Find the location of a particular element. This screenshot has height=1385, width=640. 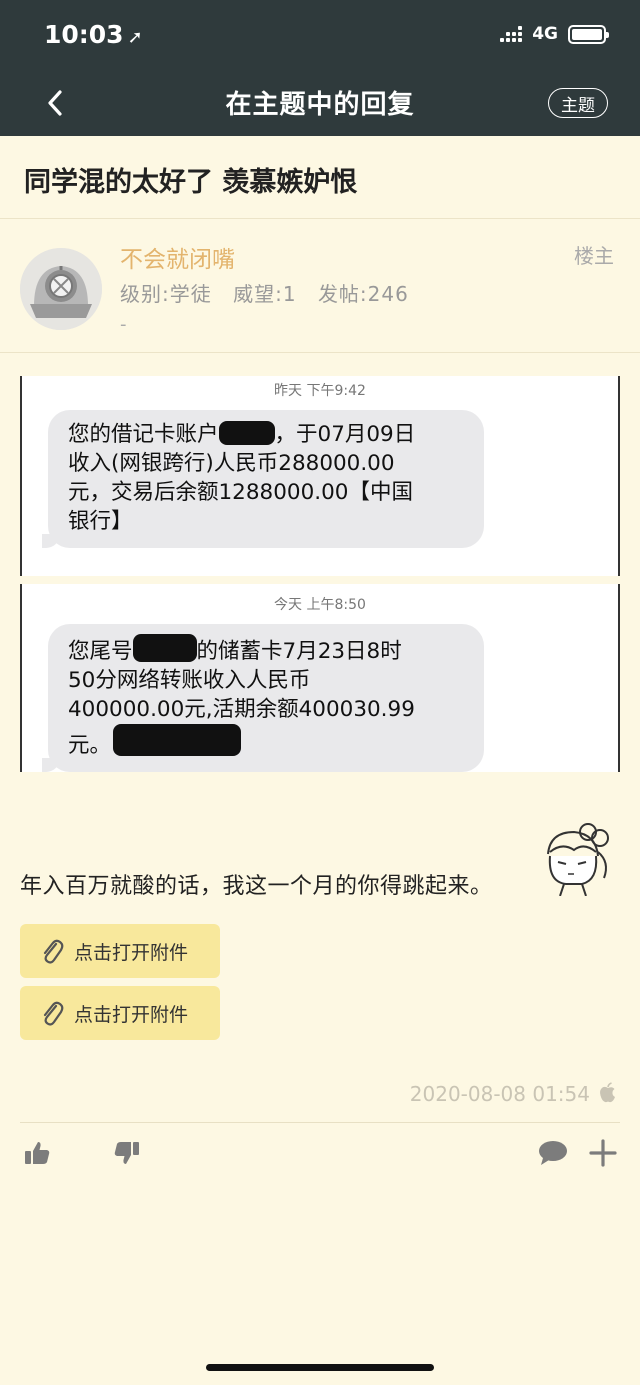

diving-helmet-icon is located at coordinates (61, 289).